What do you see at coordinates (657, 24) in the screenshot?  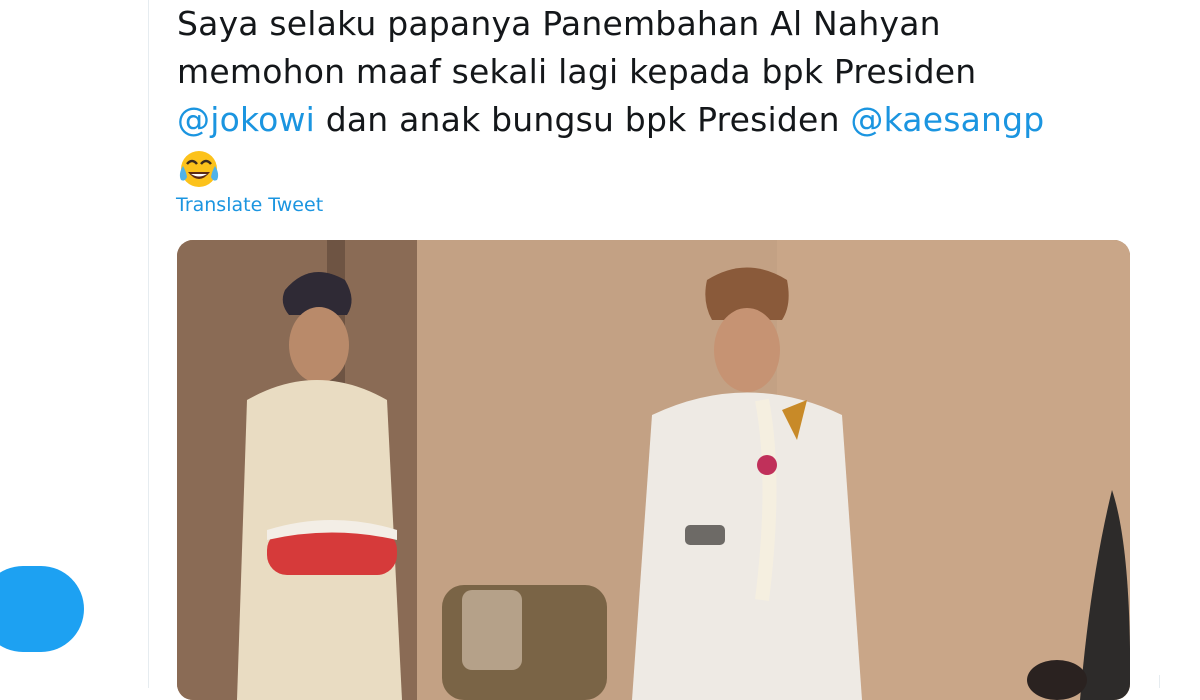 I see `tweet-text-line-1: Saya selaku papanya Panembahan Al Nahyan` at bounding box center [657, 24].